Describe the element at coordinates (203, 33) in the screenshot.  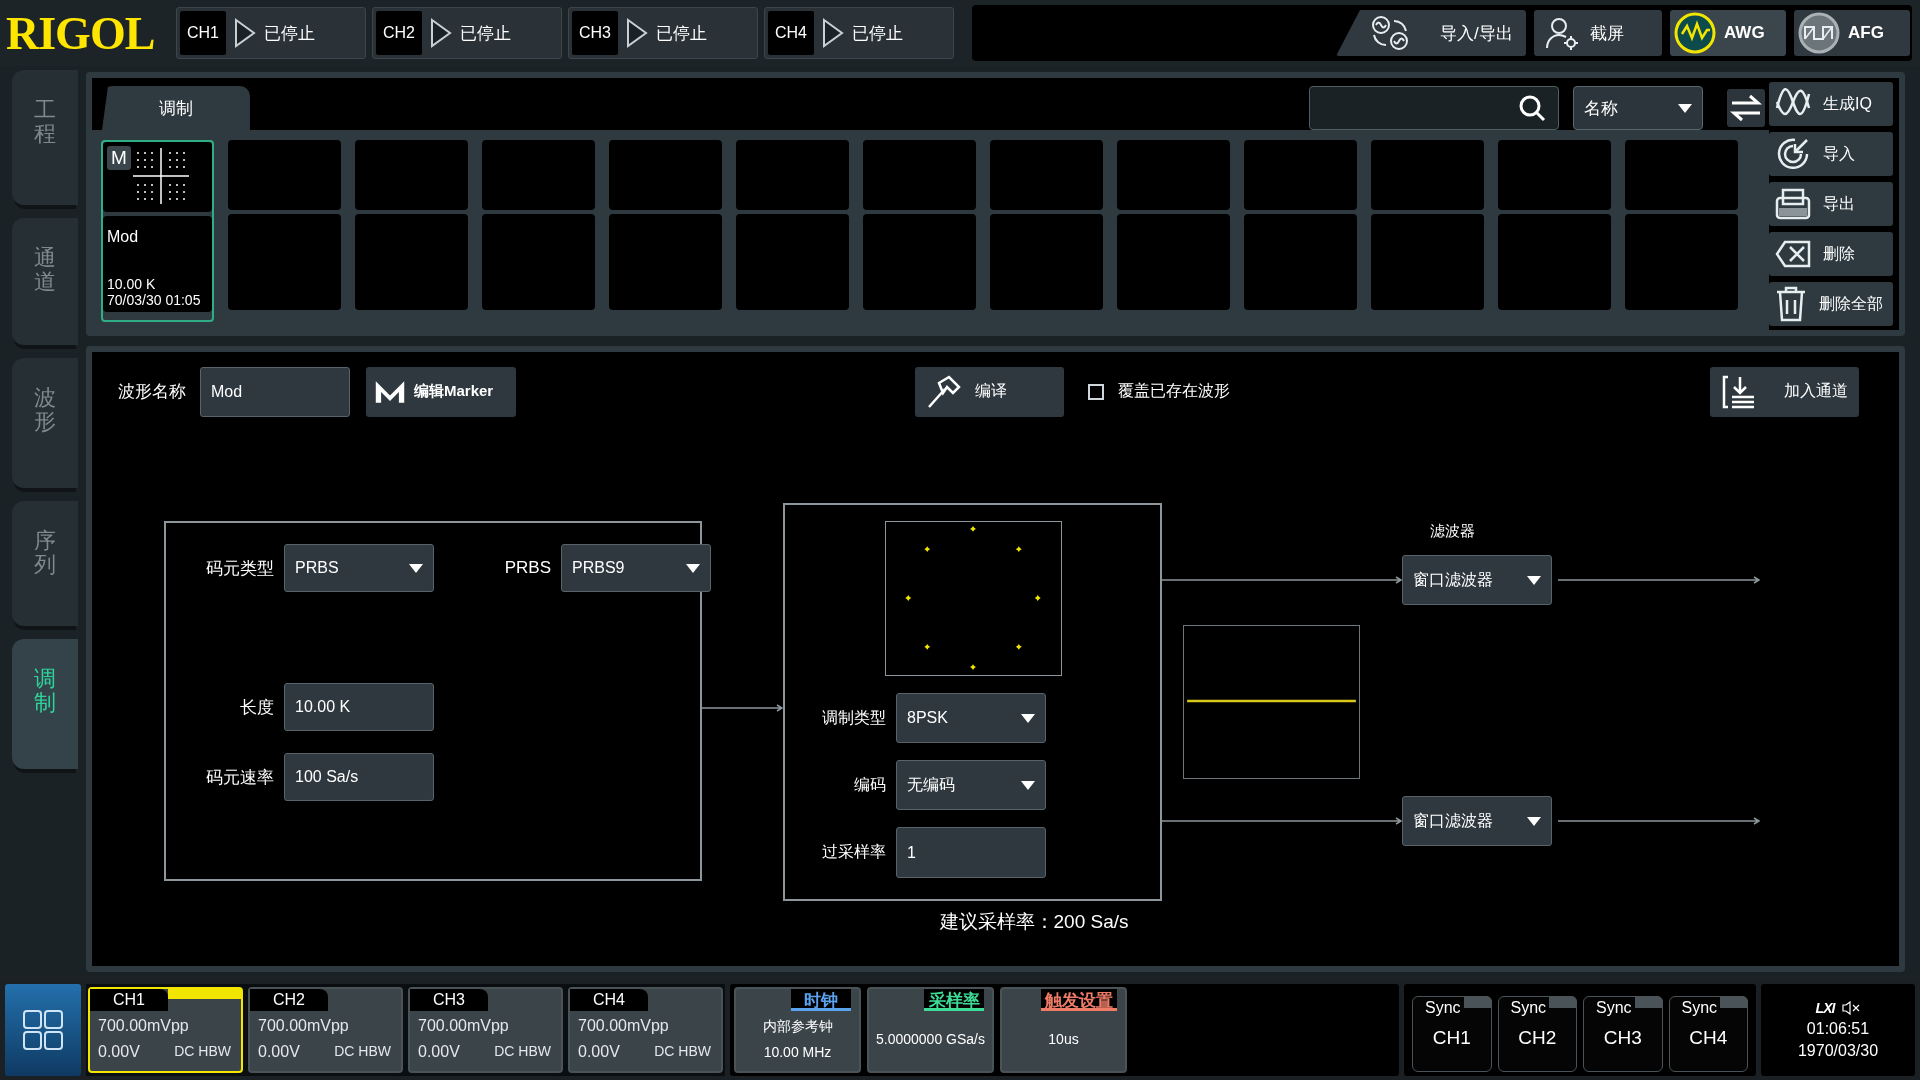
I see `channel-label: CH1` at that location.